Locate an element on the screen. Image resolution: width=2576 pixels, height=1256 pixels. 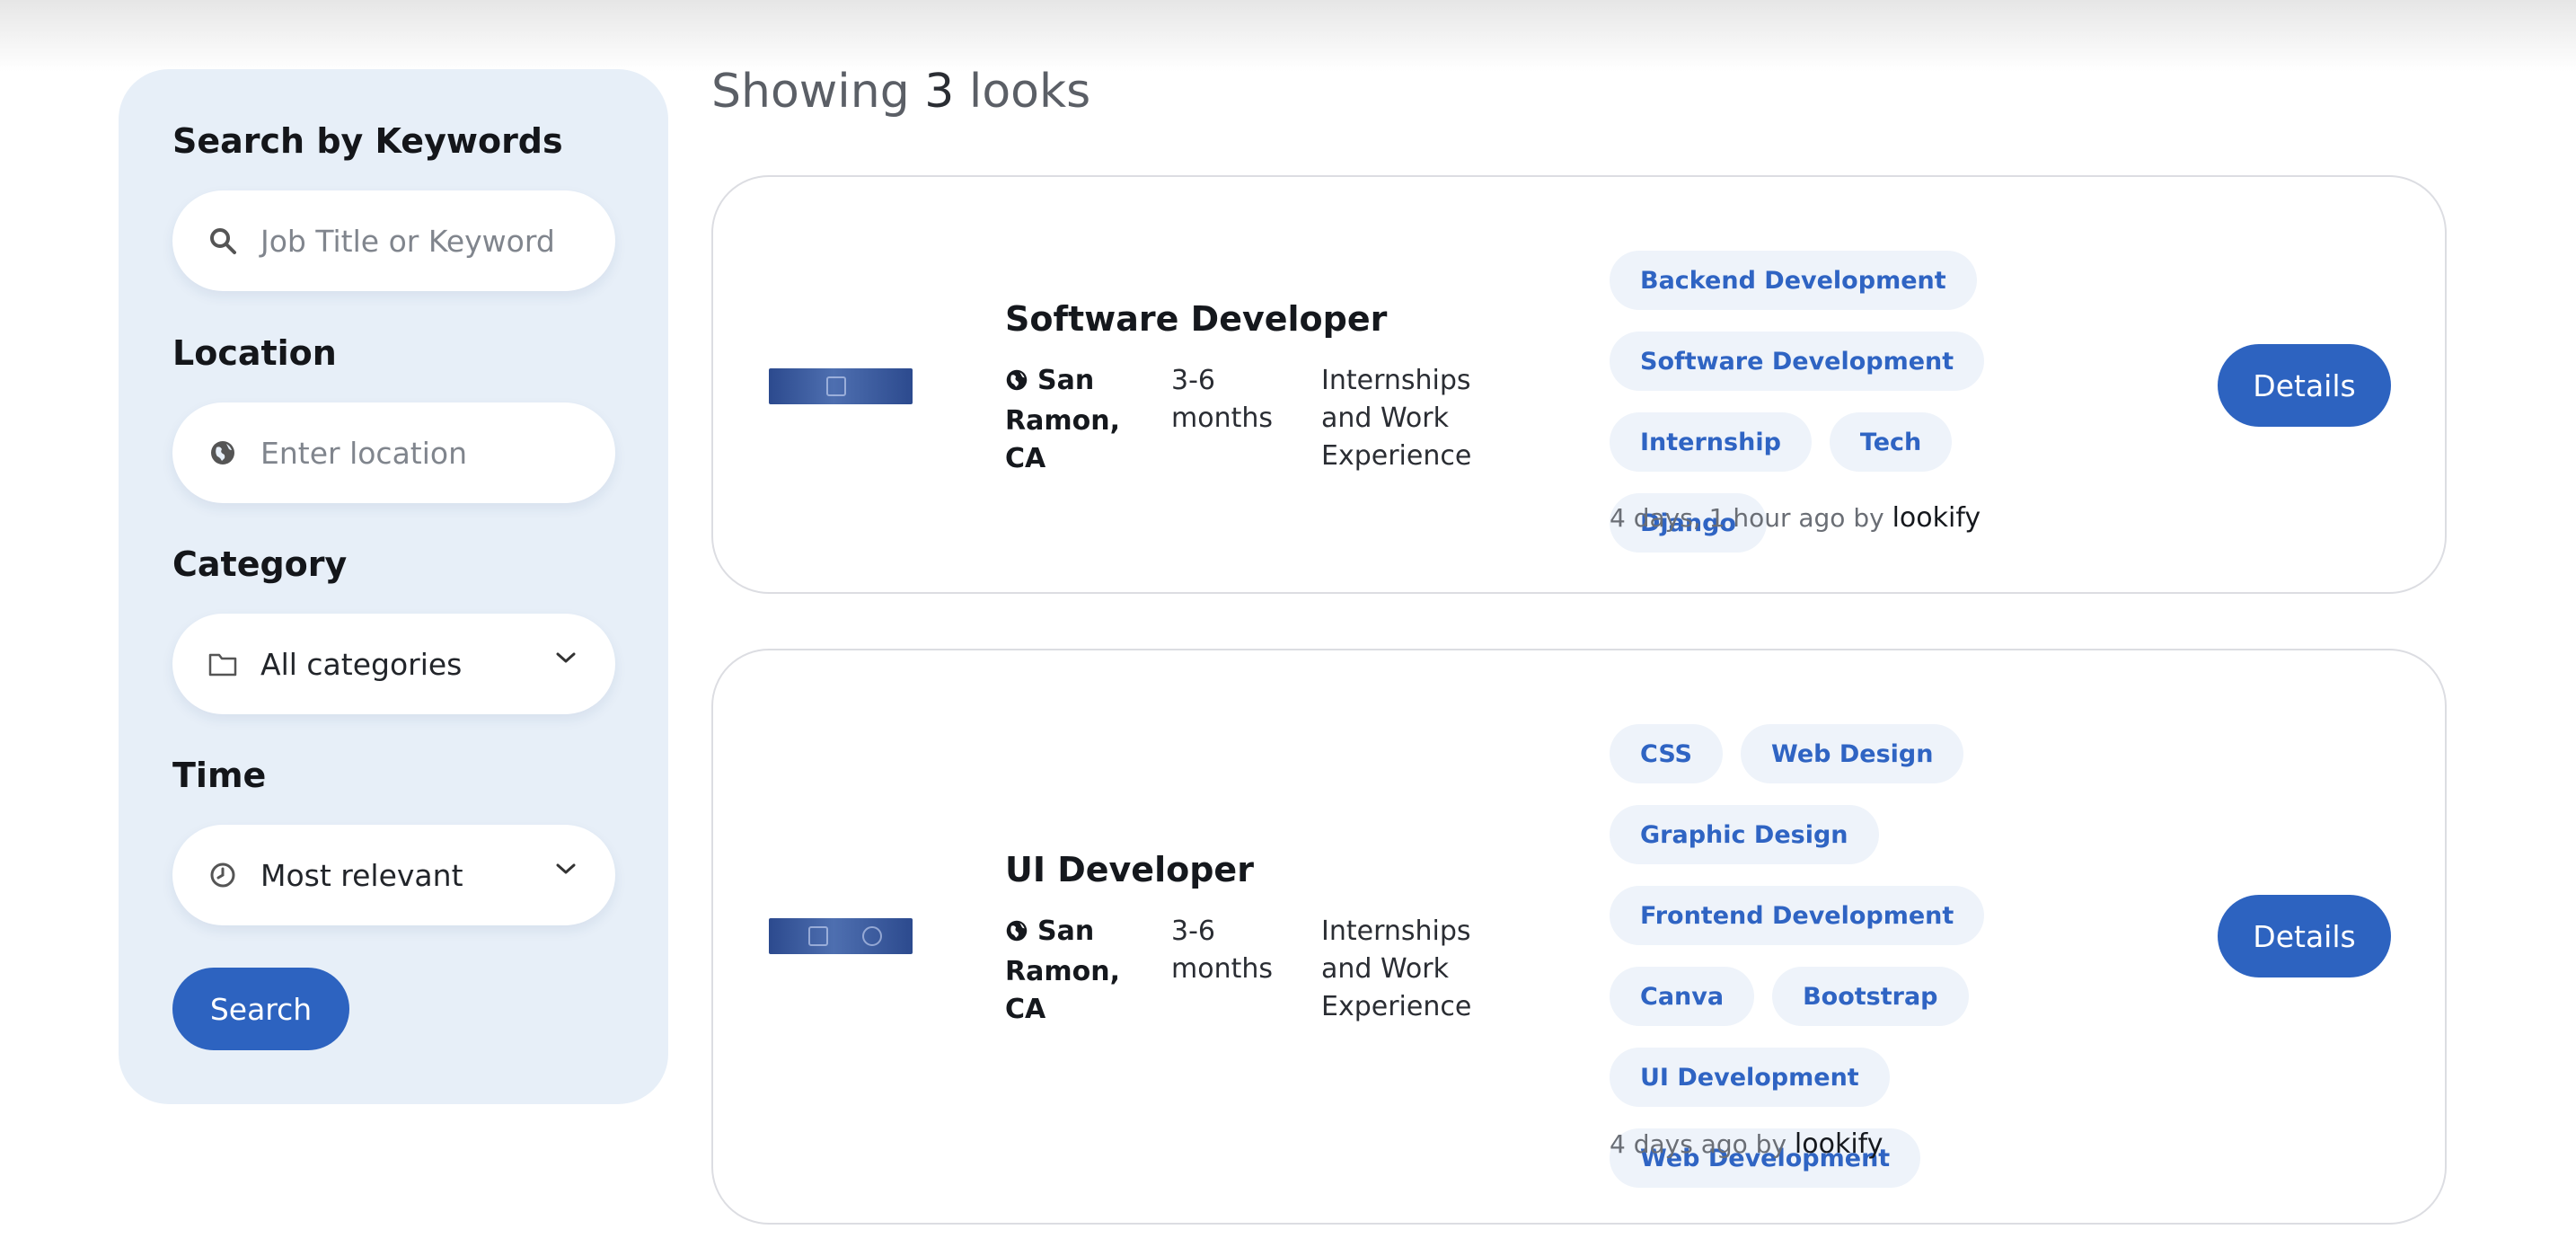
results-suffix: looks is located at coordinates (1029, 92).